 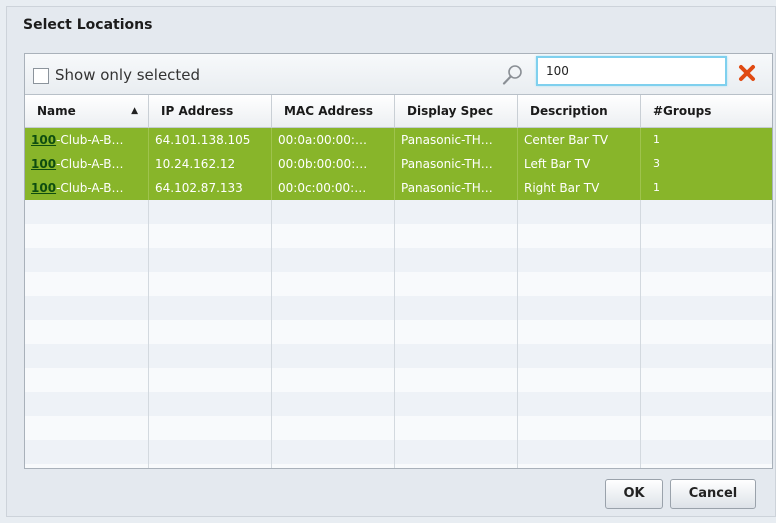 What do you see at coordinates (631, 71) in the screenshot?
I see `search-input` at bounding box center [631, 71].